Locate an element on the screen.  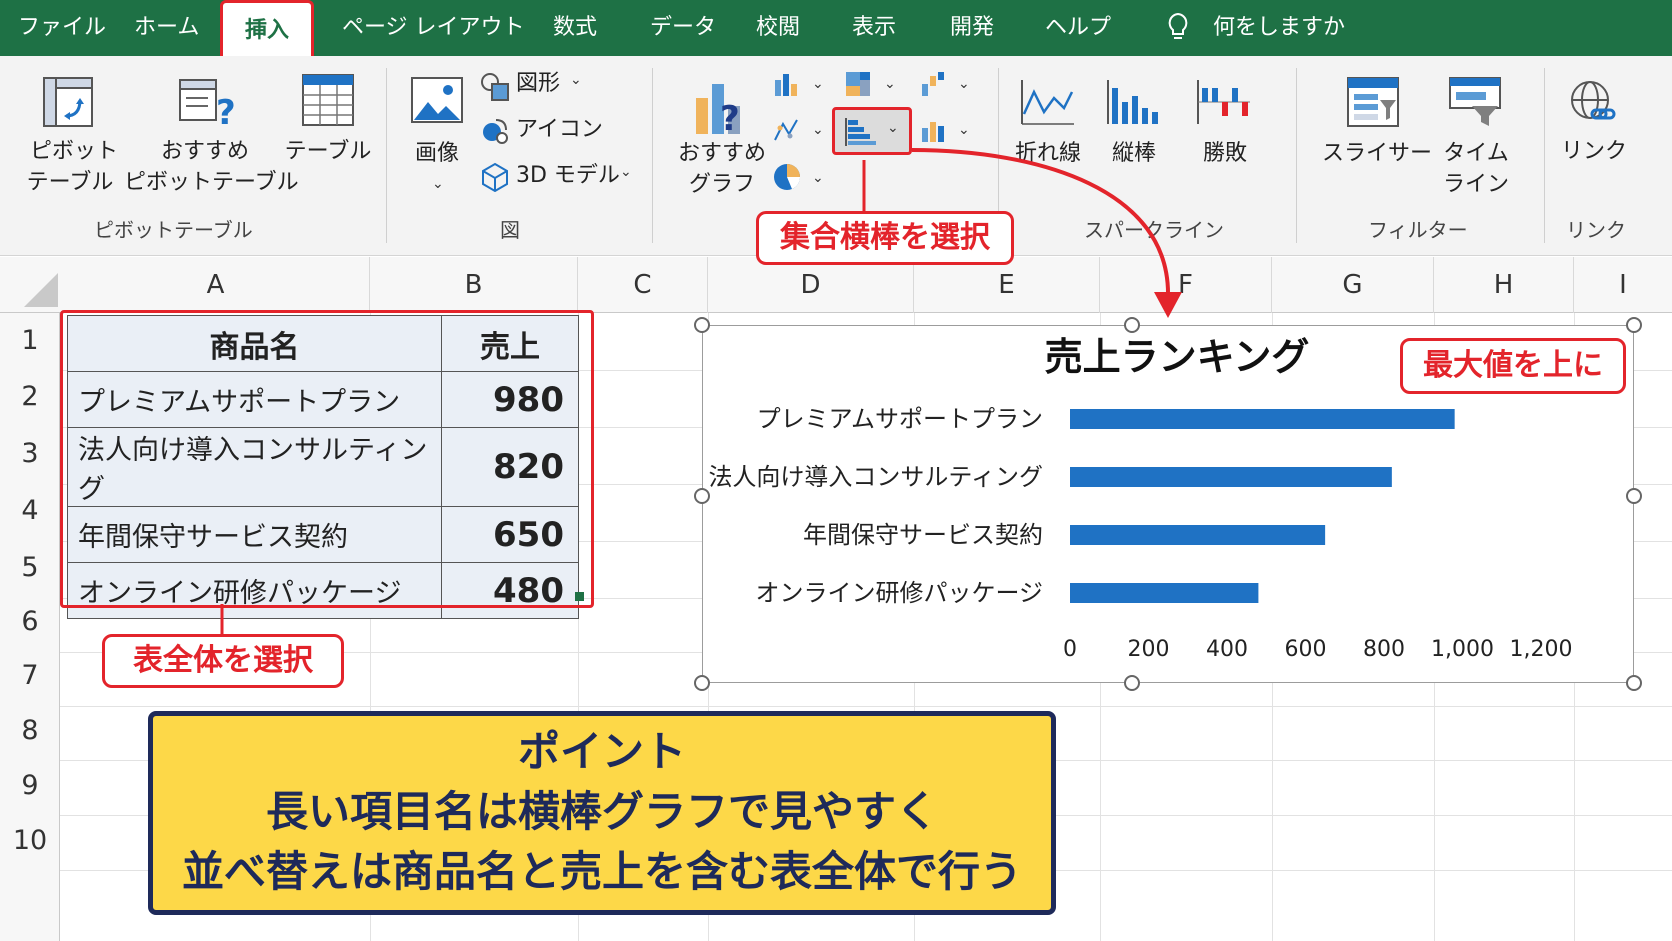
curved-arrow-line is located at coordinates (1041, 222).